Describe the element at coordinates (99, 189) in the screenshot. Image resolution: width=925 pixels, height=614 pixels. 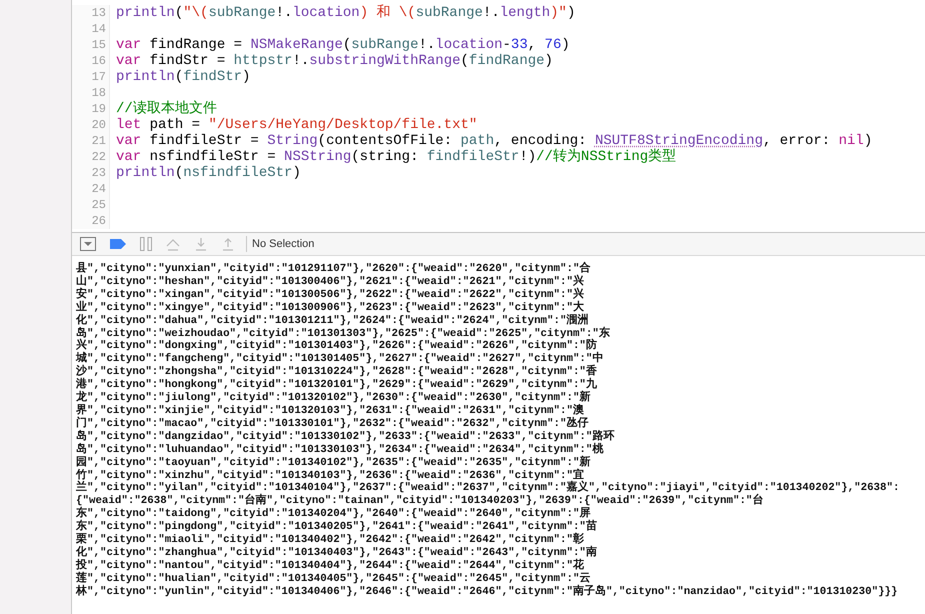
I see `line-number: 24` at that location.